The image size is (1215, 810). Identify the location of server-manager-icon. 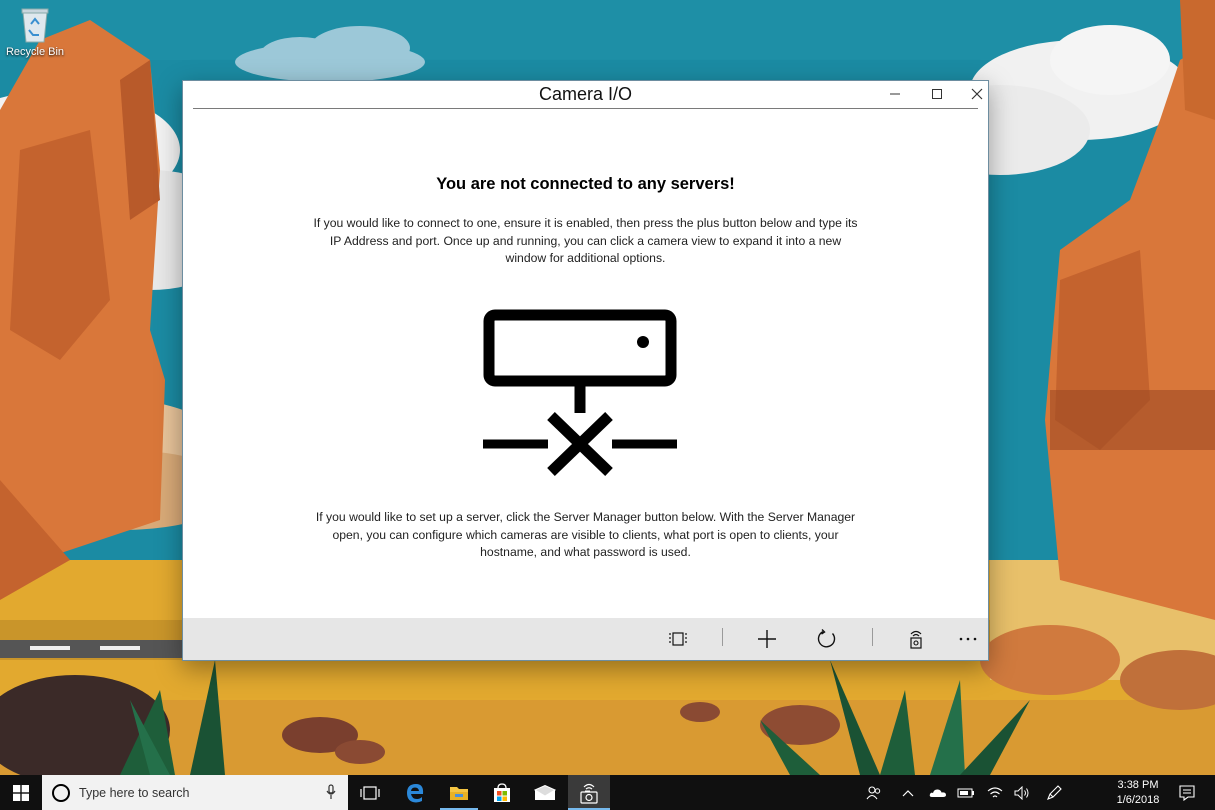
(916, 639).